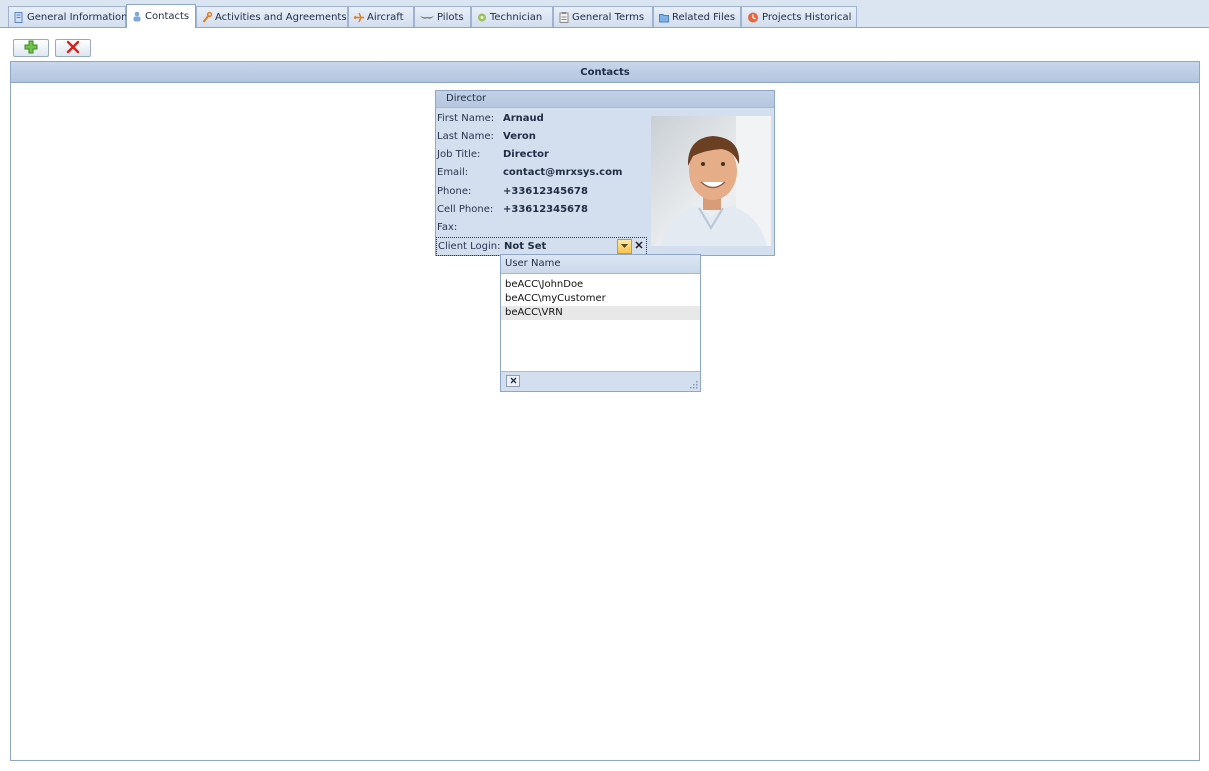 This screenshot has height=771, width=1209. Describe the element at coordinates (465, 136) in the screenshot. I see `field-label: Last Name:` at that location.